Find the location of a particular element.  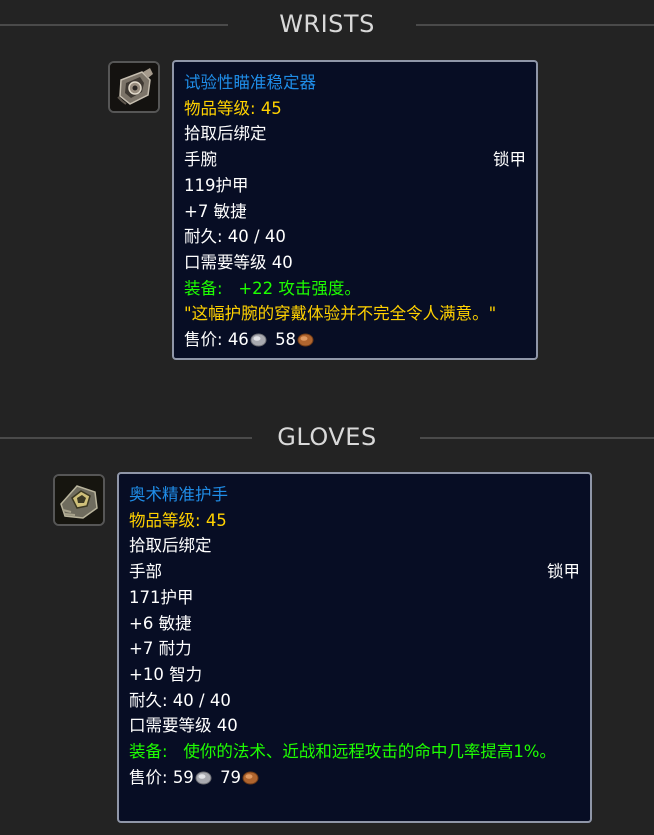

slot: 手部 is located at coordinates (145, 572).